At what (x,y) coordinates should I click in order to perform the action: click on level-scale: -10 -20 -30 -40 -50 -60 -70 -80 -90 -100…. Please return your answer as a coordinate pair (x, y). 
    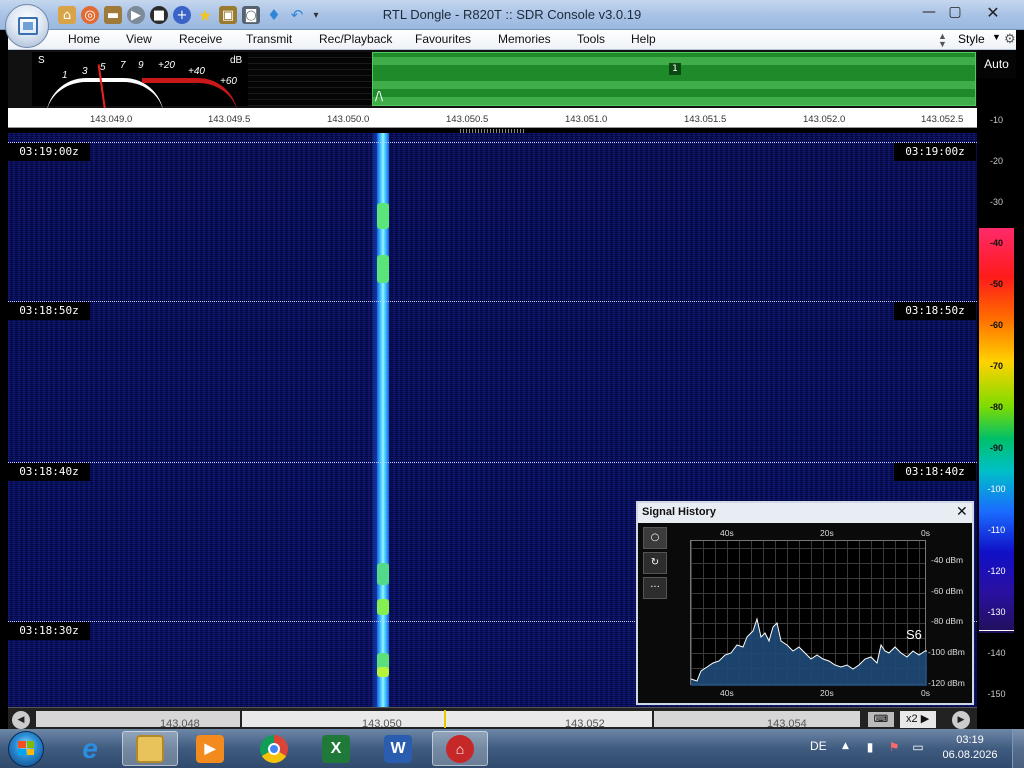
    Looking at the image, I should click on (996, 392).